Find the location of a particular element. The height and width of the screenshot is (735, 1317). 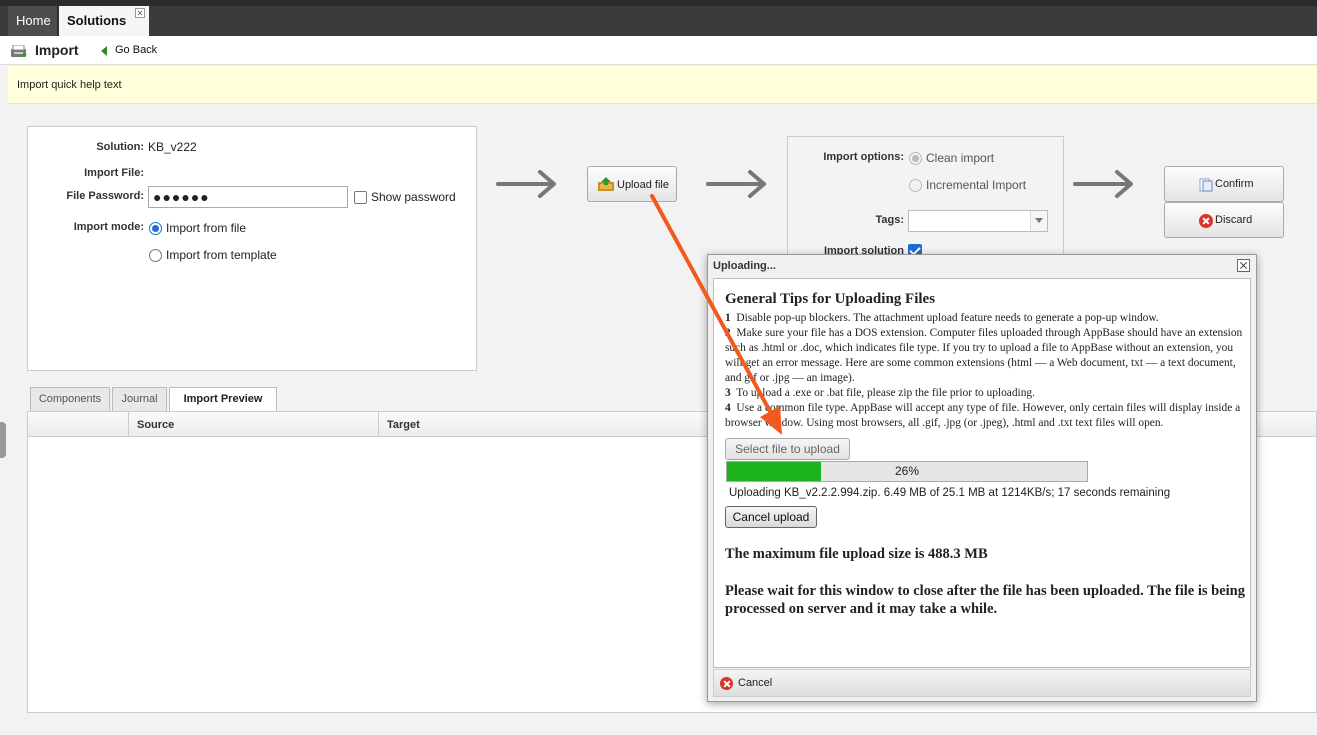

cancel-upload-button: Cancel upload is located at coordinates (771, 517).